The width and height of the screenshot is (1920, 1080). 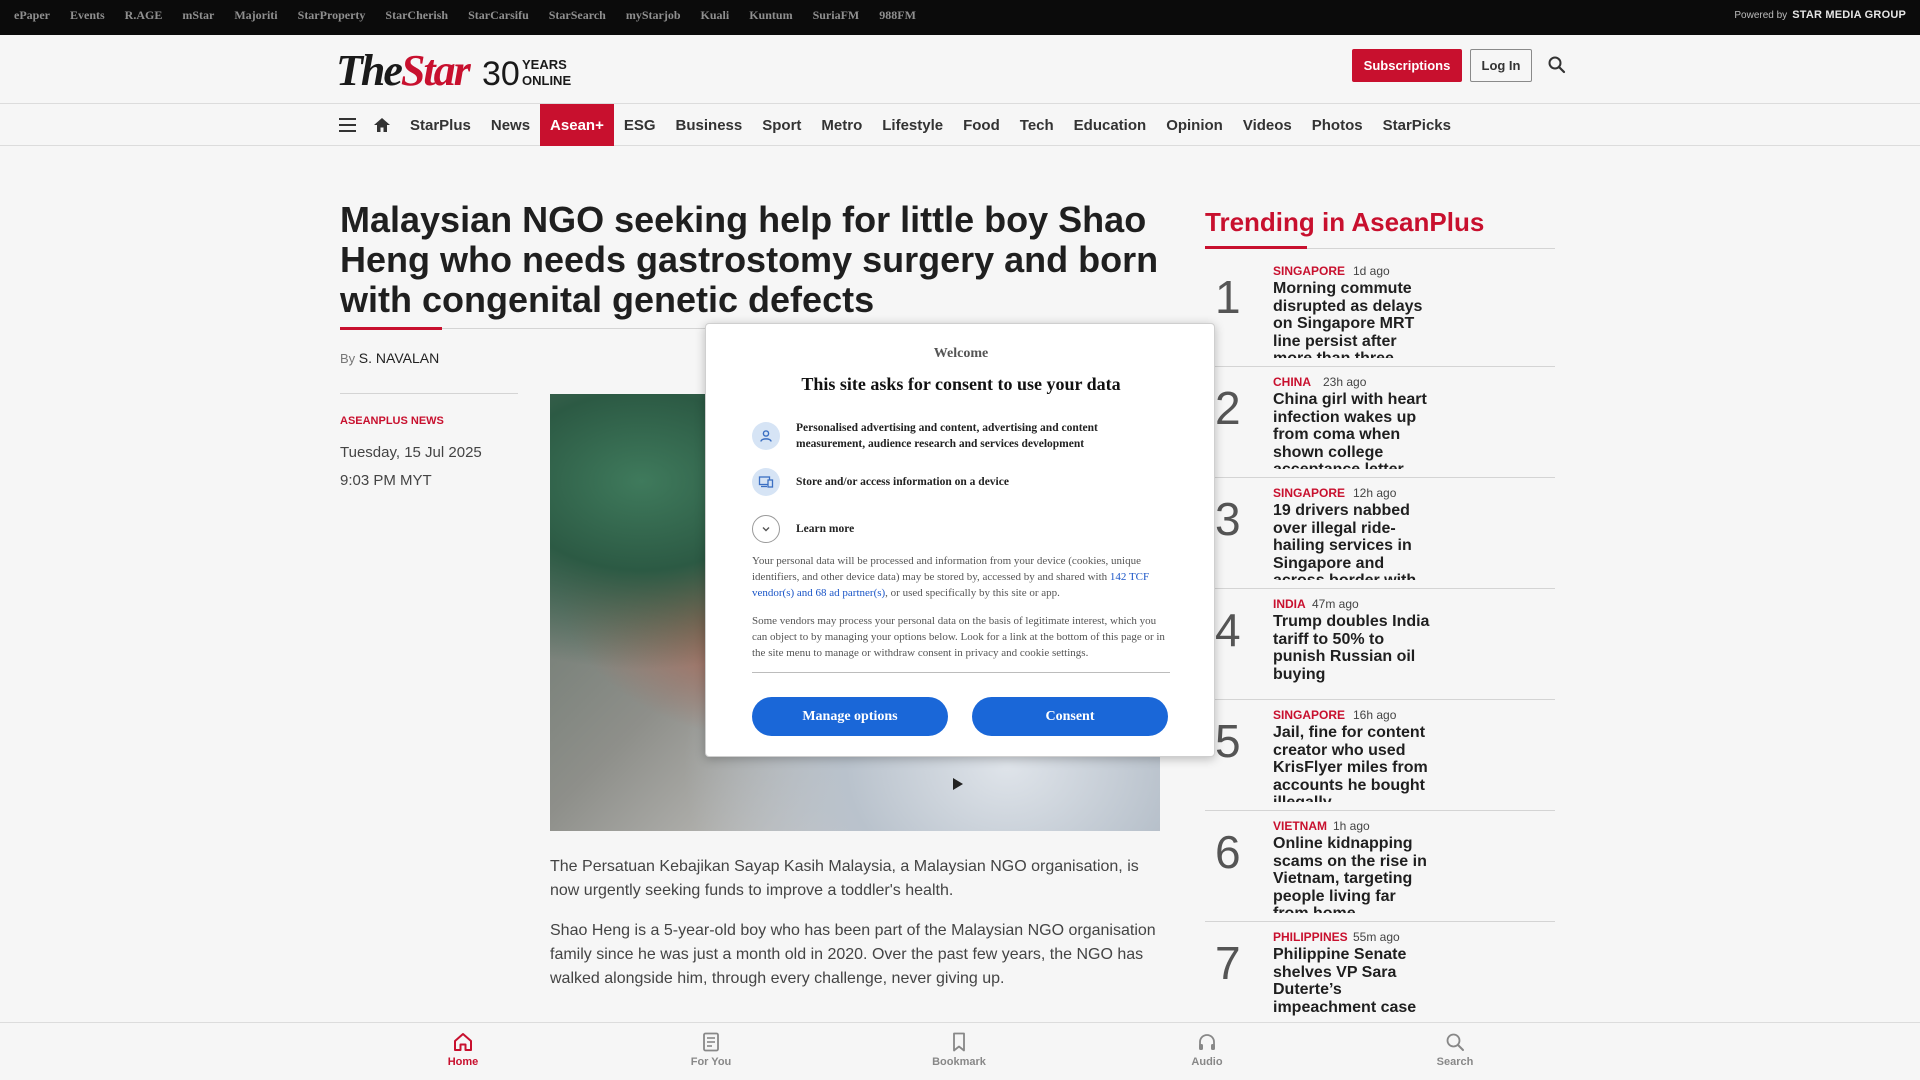 What do you see at coordinates (1070, 716) in the screenshot?
I see `consent-button: Consent` at bounding box center [1070, 716].